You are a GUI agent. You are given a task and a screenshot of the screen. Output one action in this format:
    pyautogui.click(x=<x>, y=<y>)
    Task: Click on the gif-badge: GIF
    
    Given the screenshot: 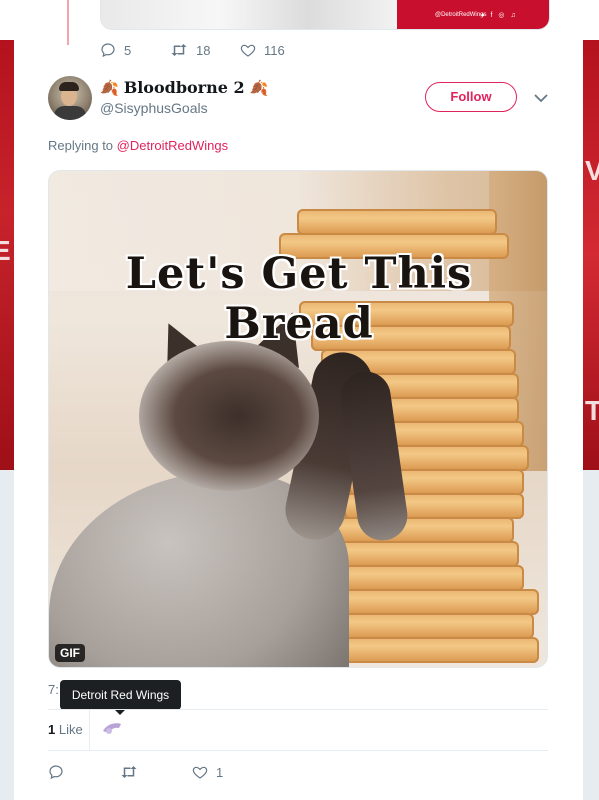 What is the action you would take?
    pyautogui.click(x=70, y=653)
    